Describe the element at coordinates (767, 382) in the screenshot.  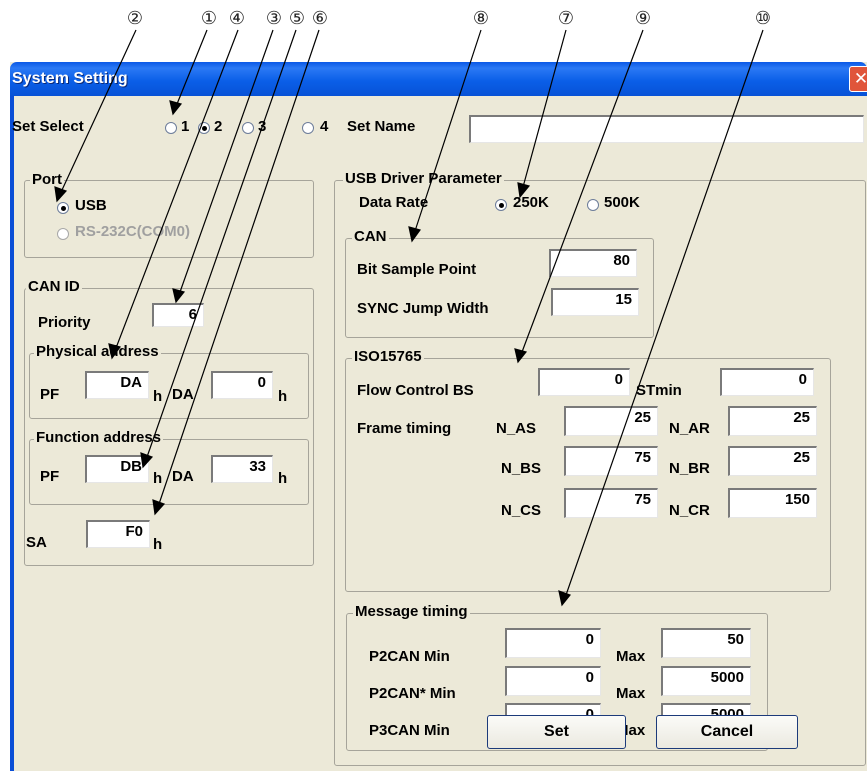
I see `stmin-input: 0` at that location.